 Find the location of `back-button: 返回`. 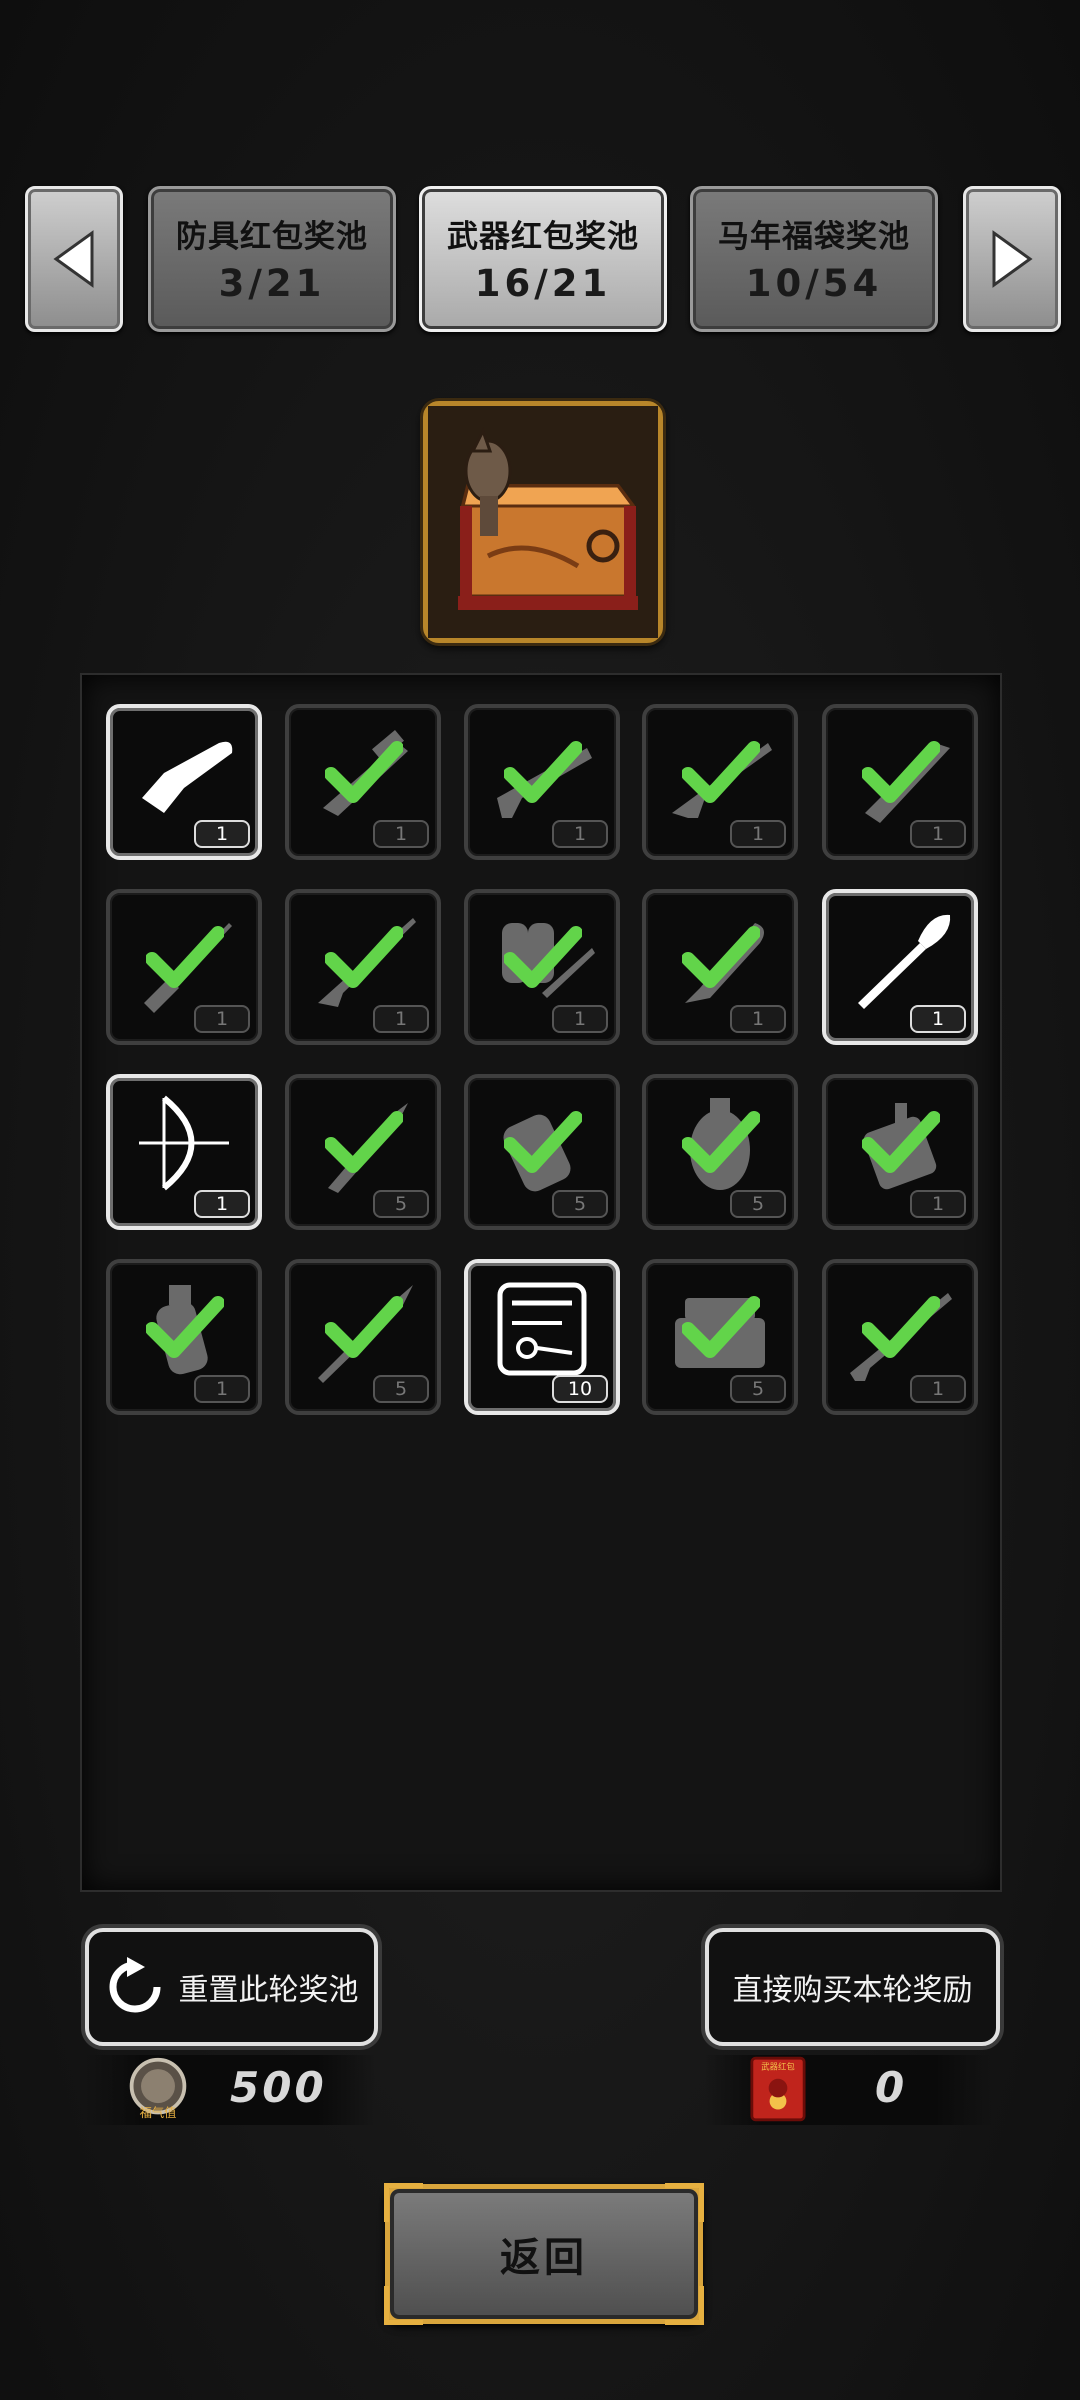

back-button: 返回 is located at coordinates (544, 2254).